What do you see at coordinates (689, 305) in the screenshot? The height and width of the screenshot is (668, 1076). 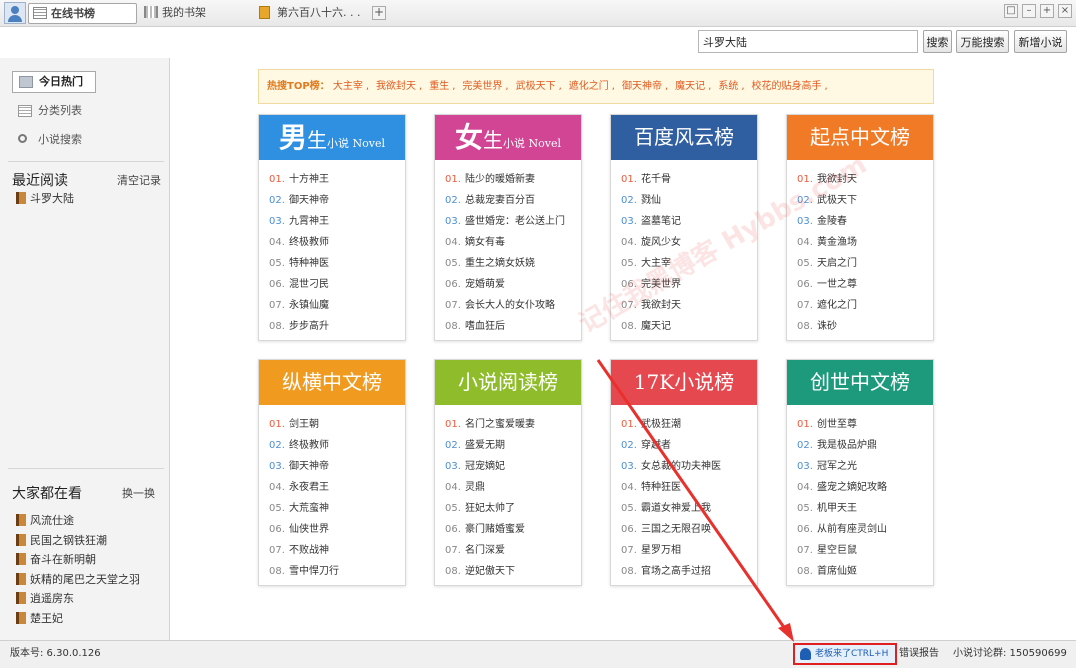 I see `ranking-item: 07. 我欲封天` at bounding box center [689, 305].